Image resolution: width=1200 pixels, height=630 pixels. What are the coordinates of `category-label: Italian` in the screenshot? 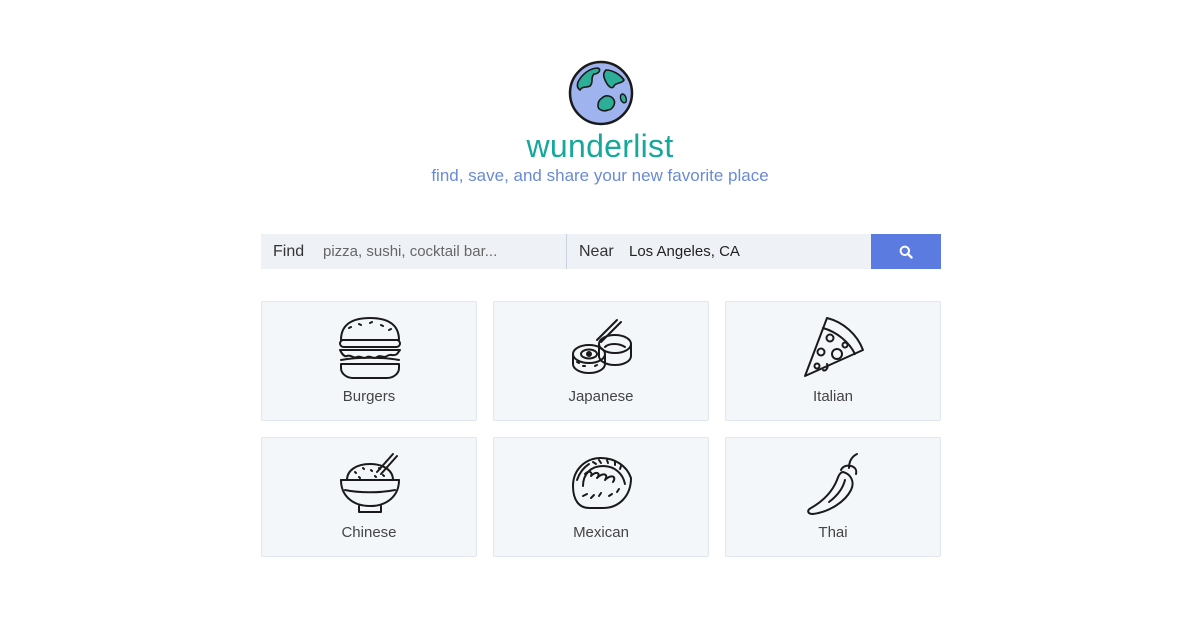 It's located at (833, 396).